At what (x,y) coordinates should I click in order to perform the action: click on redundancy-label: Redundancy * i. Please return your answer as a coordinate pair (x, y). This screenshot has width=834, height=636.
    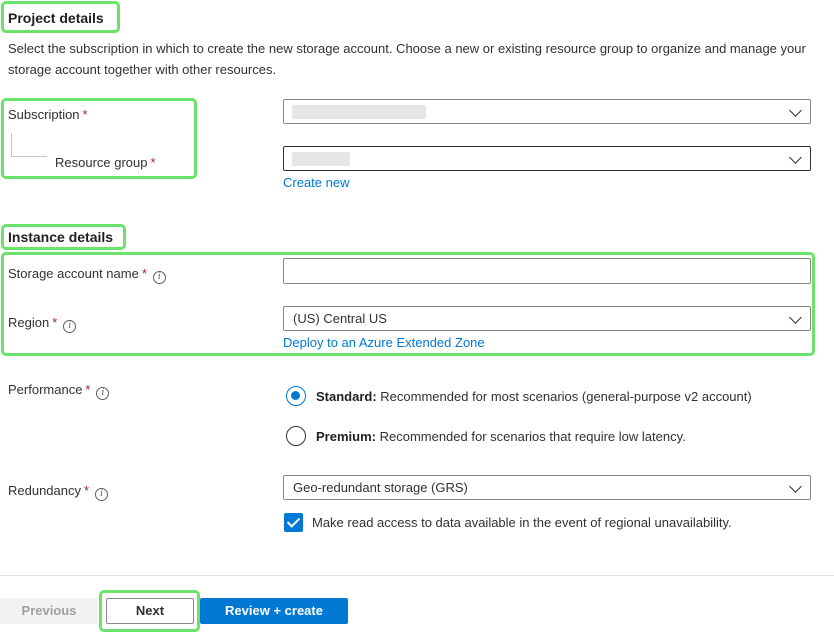
    Looking at the image, I should click on (58, 492).